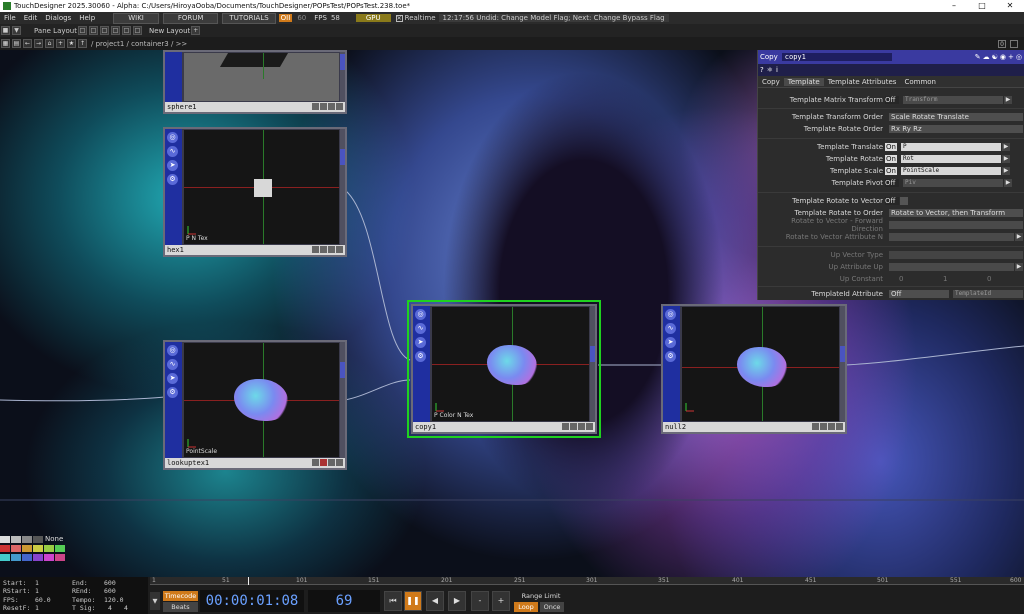  What do you see at coordinates (862, 82) in the screenshot?
I see `tab-template-attributes: Template Attributes` at bounding box center [862, 82].